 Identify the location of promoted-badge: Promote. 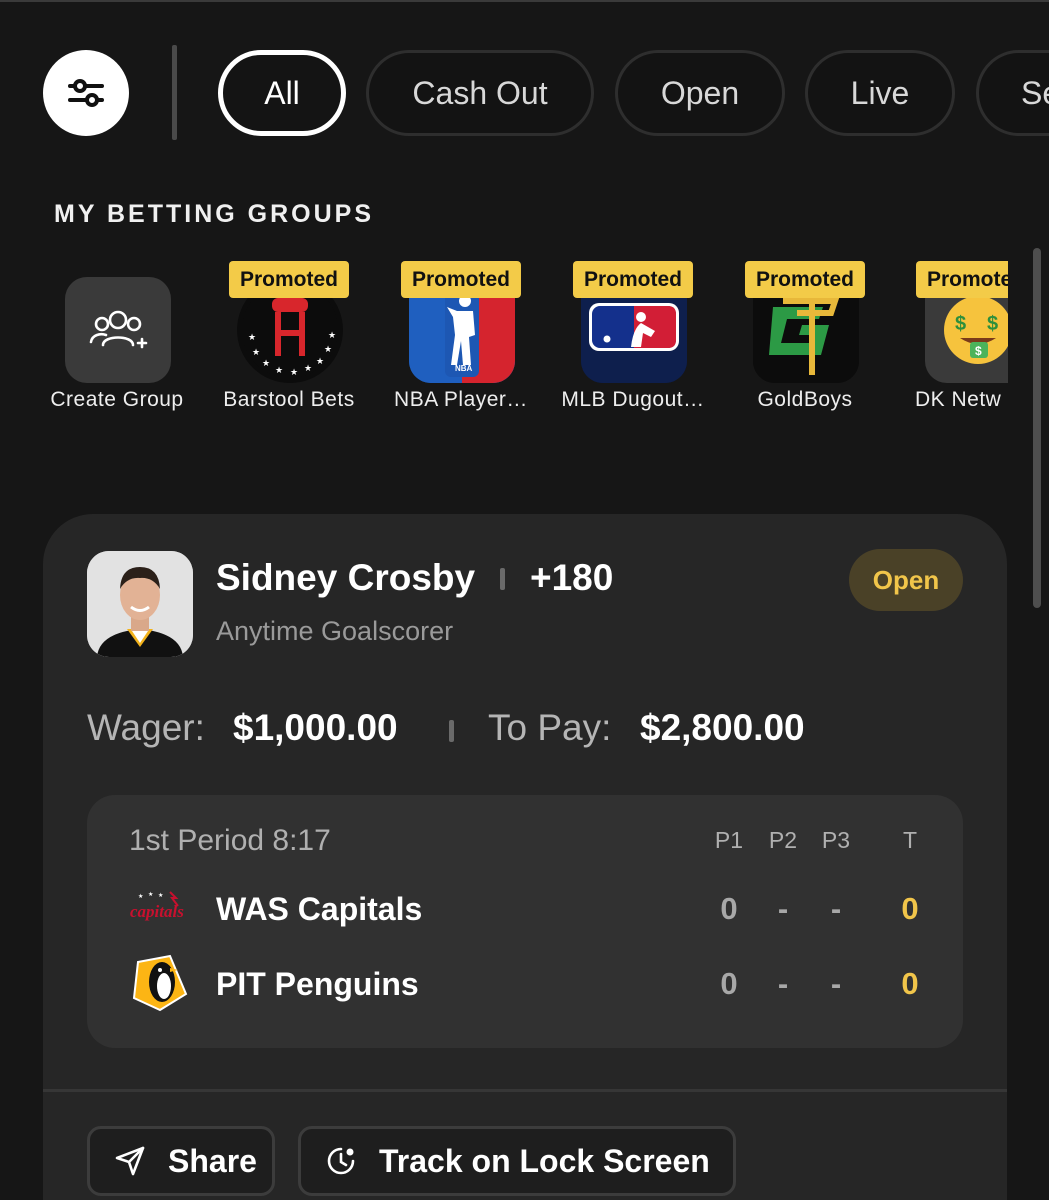
(962, 279).